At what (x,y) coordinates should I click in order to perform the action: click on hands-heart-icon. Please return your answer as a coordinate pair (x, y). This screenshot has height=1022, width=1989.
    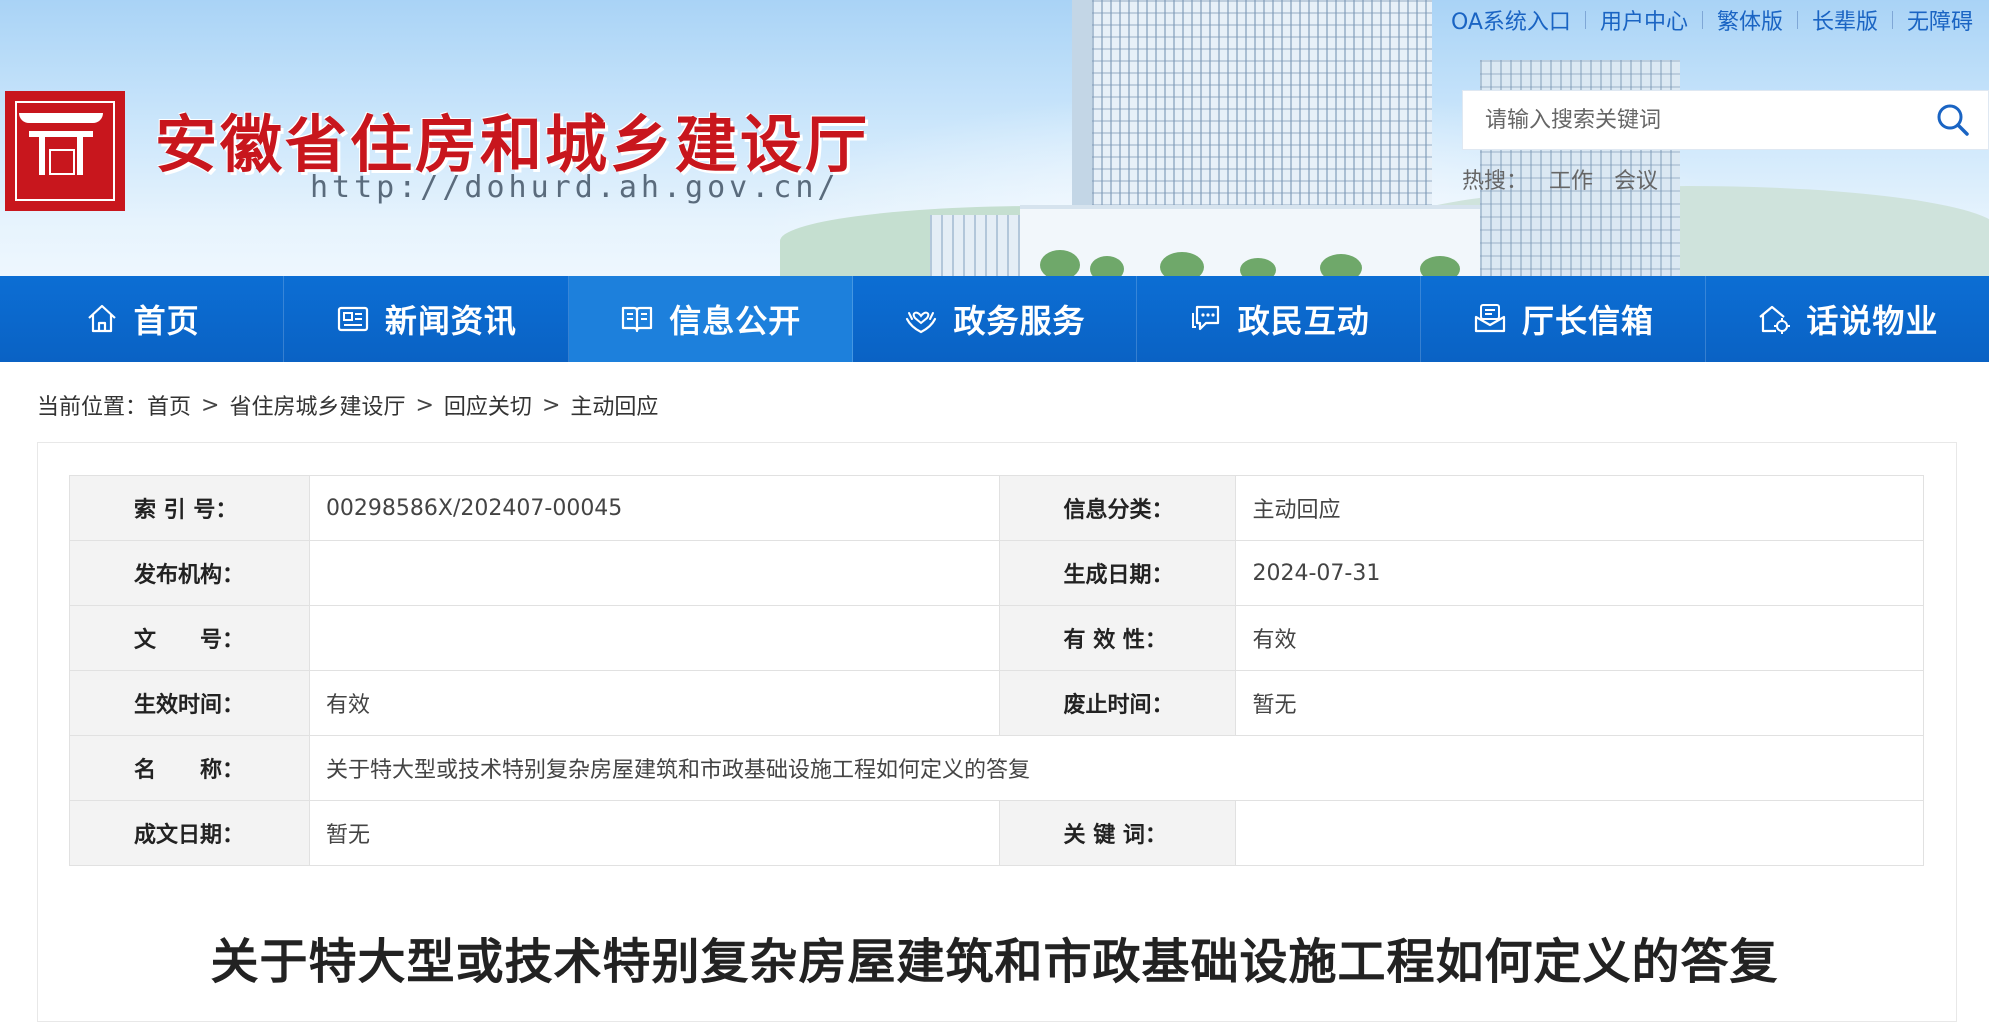
    Looking at the image, I should click on (921, 322).